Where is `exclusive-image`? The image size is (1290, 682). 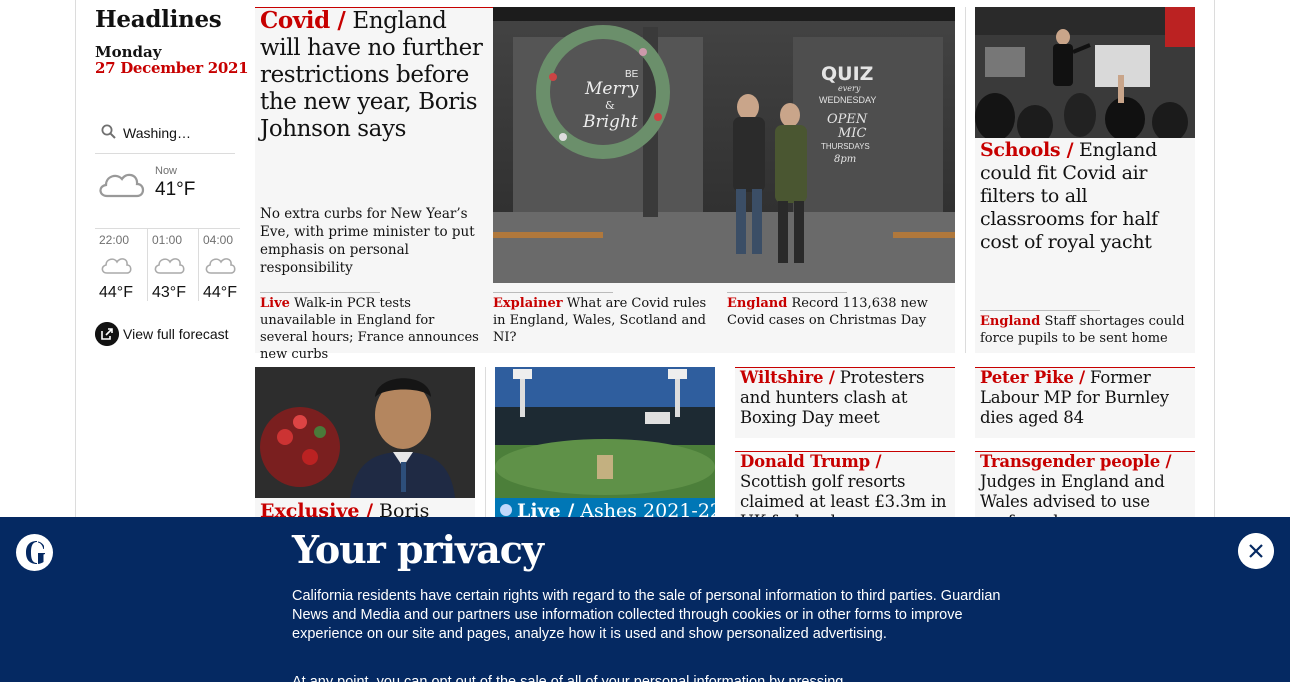
exclusive-image is located at coordinates (365, 432).